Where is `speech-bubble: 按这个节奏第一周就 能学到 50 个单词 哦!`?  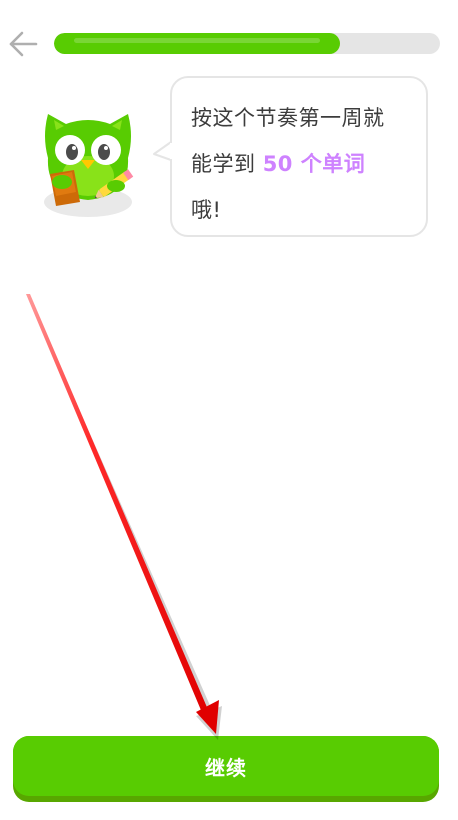 speech-bubble: 按这个节奏第一周就 能学到 50 个单词 哦! is located at coordinates (299, 156).